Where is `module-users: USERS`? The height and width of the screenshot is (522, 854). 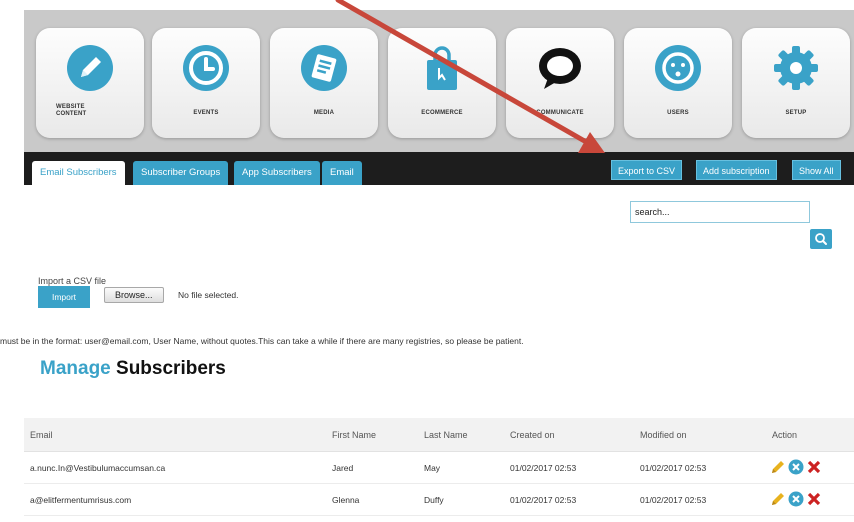
module-users: USERS is located at coordinates (678, 83).